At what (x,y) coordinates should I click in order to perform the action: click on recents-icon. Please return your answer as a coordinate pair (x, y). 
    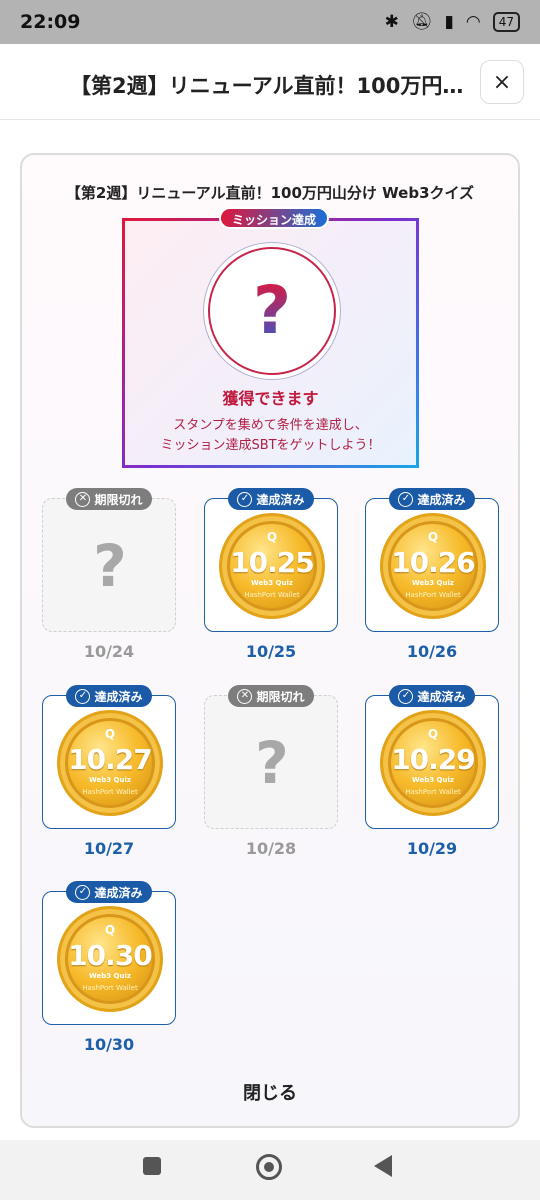
    Looking at the image, I should click on (152, 1166).